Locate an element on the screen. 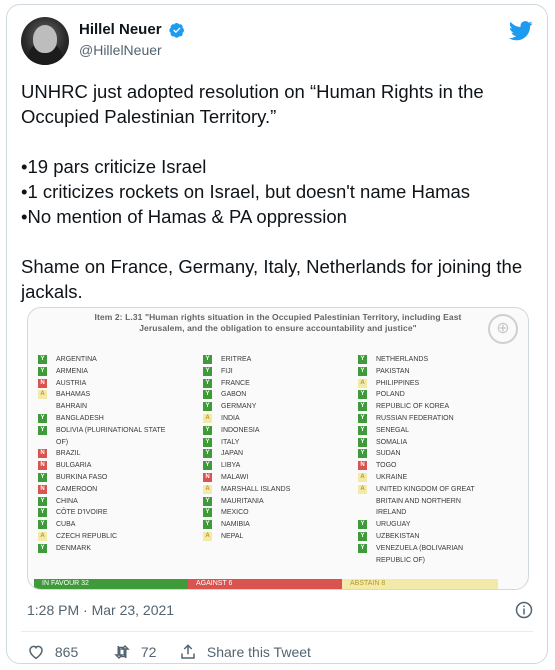  vote-country: CZECH REPUBLIC is located at coordinates (87, 536).